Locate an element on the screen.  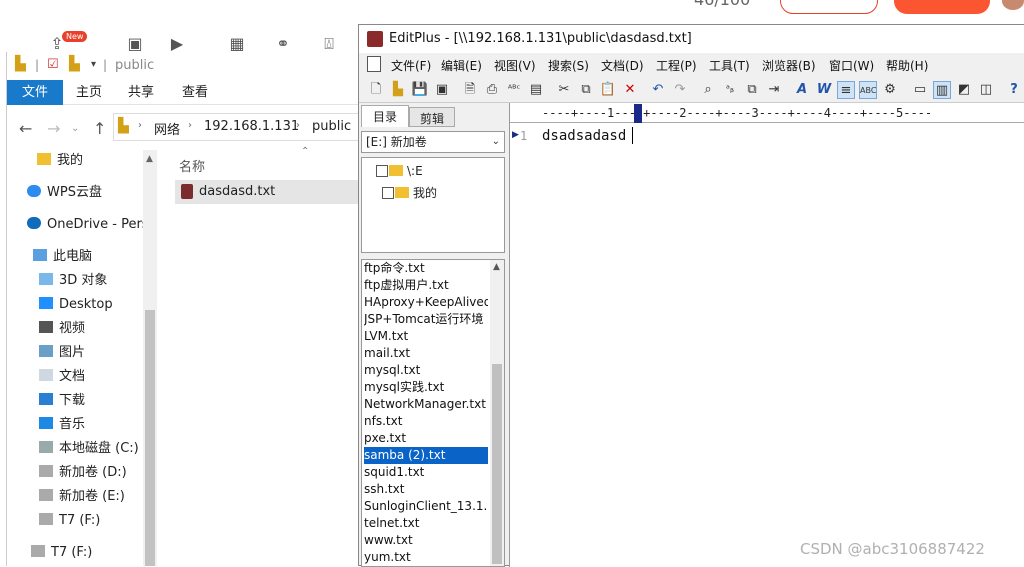
tab-home: 主页 is located at coordinates (89, 92).